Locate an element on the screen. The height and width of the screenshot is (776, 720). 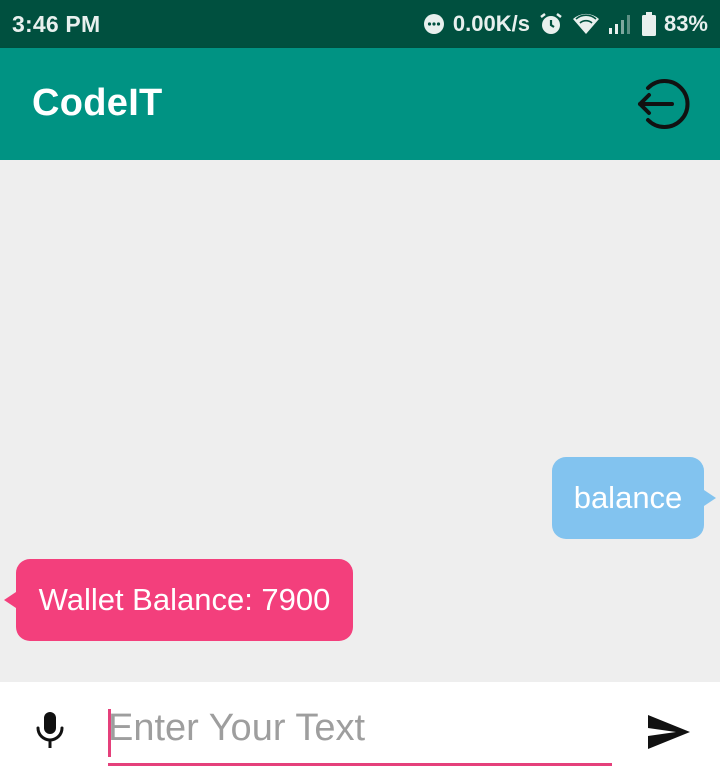
signal-icon is located at coordinates (621, 24).